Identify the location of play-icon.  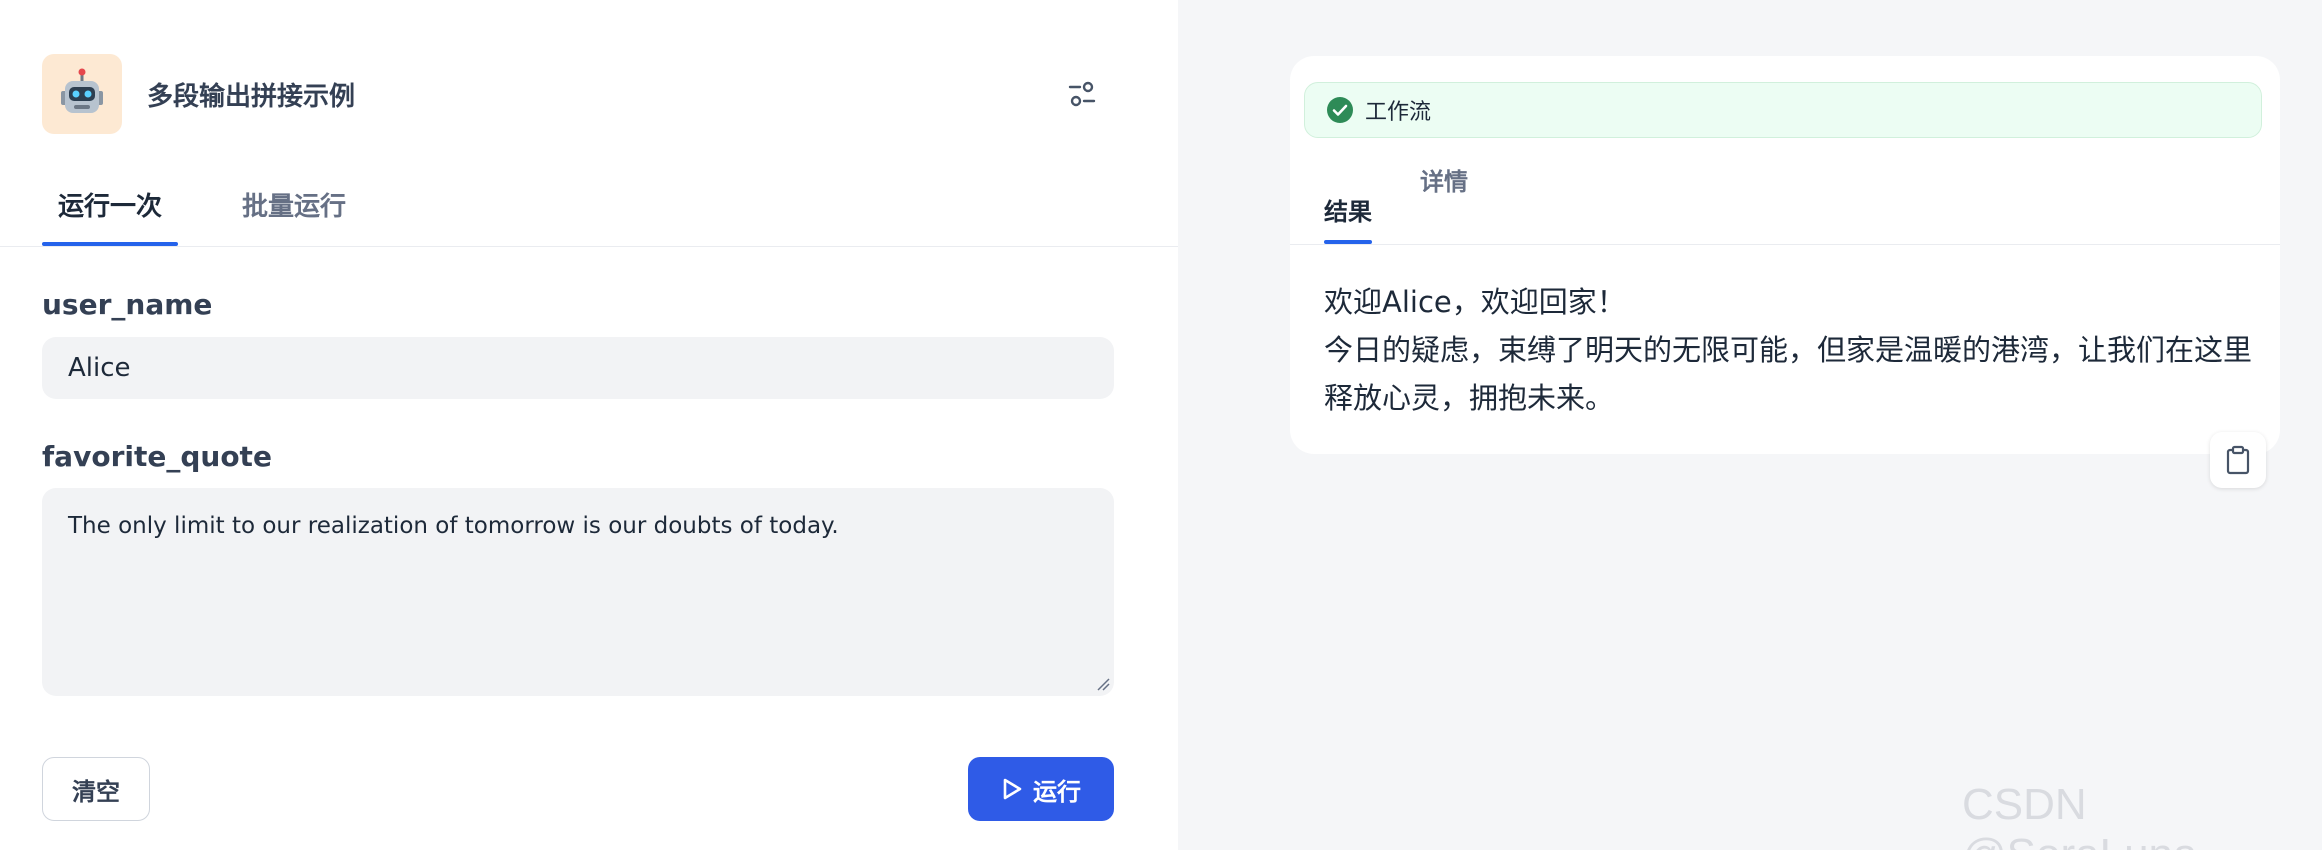
(1012, 789).